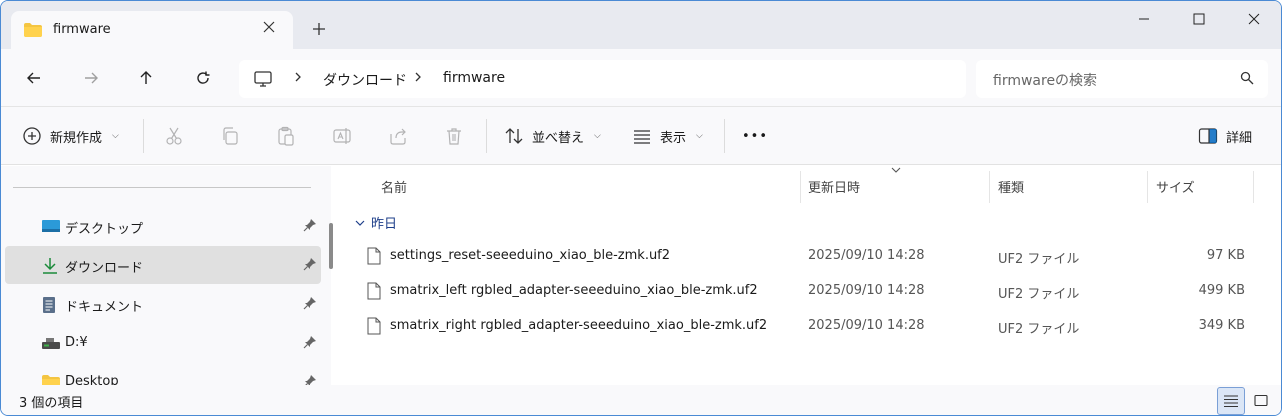 The height and width of the screenshot is (416, 1282). I want to click on tiles-view-icon, so click(1261, 400).